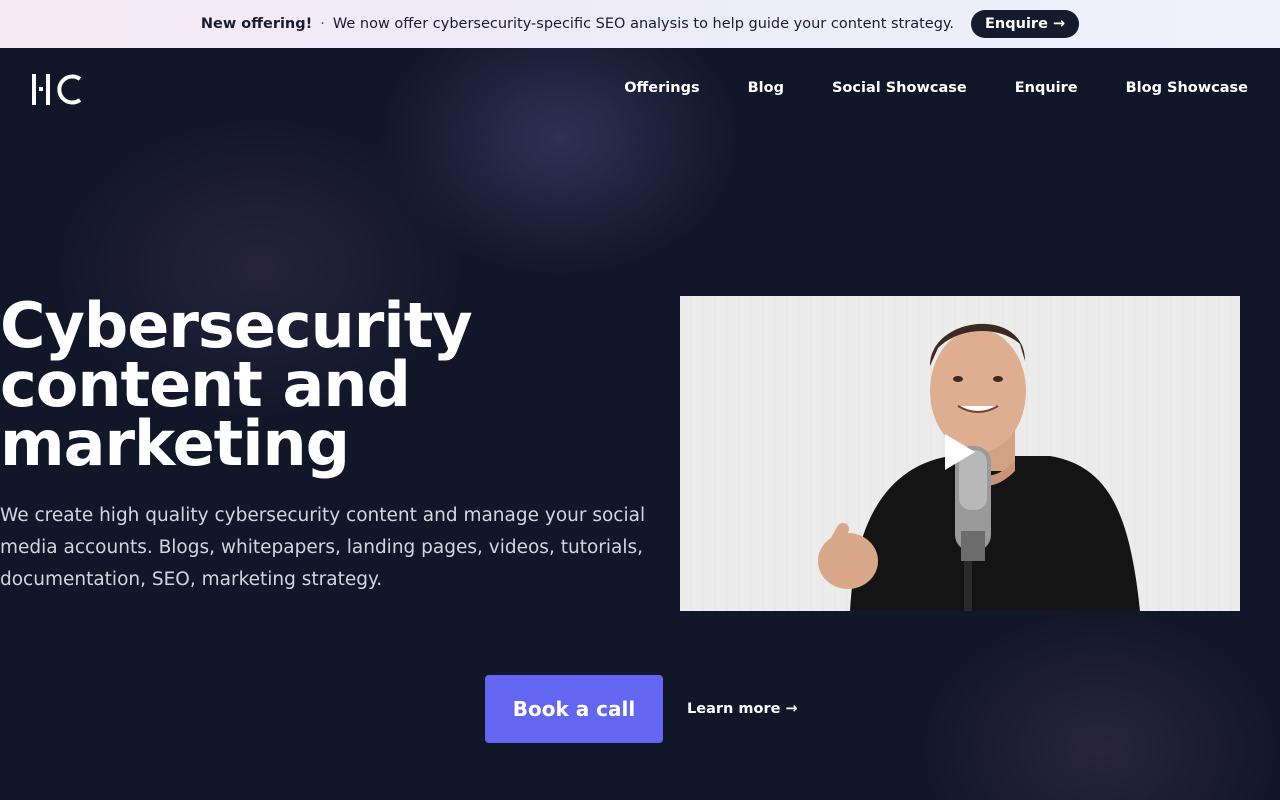 The image size is (1280, 800). Describe the element at coordinates (742, 709) in the screenshot. I see `learn-more-link: Learn more →` at that location.